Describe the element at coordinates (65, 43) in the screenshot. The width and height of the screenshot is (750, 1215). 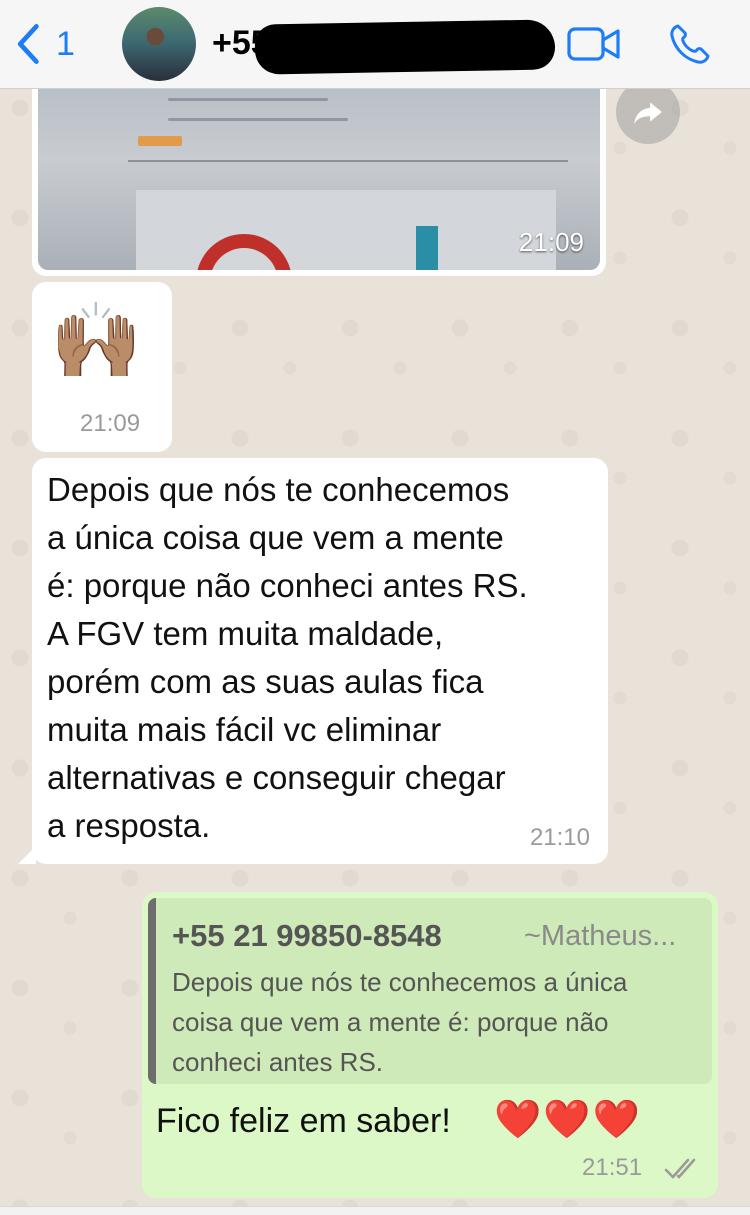
I see `unread-count: 1` at that location.